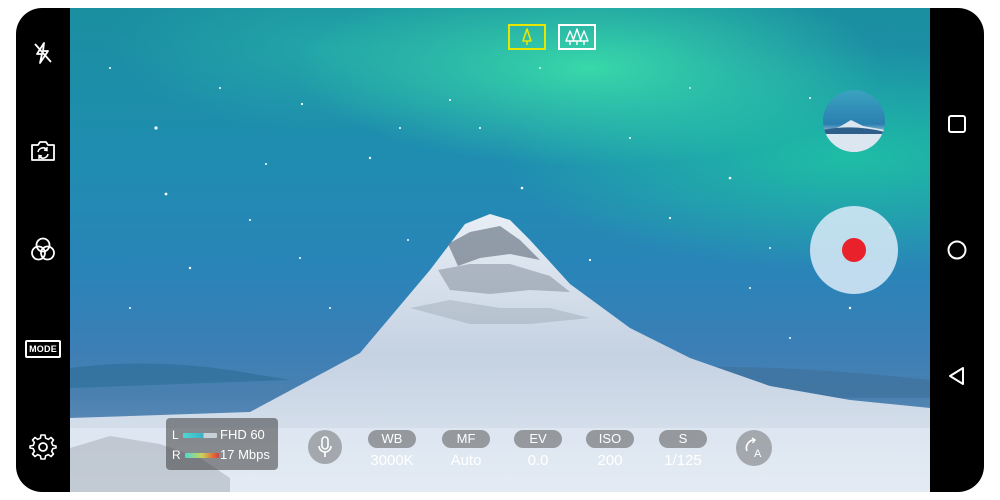  I want to click on lens-standard-button, so click(527, 37).